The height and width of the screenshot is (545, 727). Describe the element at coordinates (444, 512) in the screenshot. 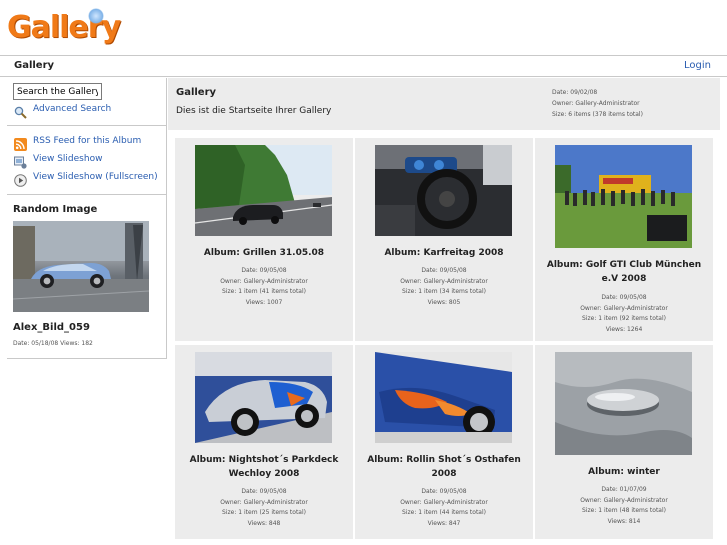

I see `album-size: Size: 1 item (44 items total)` at that location.